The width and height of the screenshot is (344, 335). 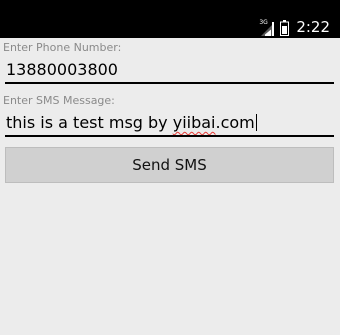 I want to click on signal-3g-icon: 3G, so click(x=267, y=27).